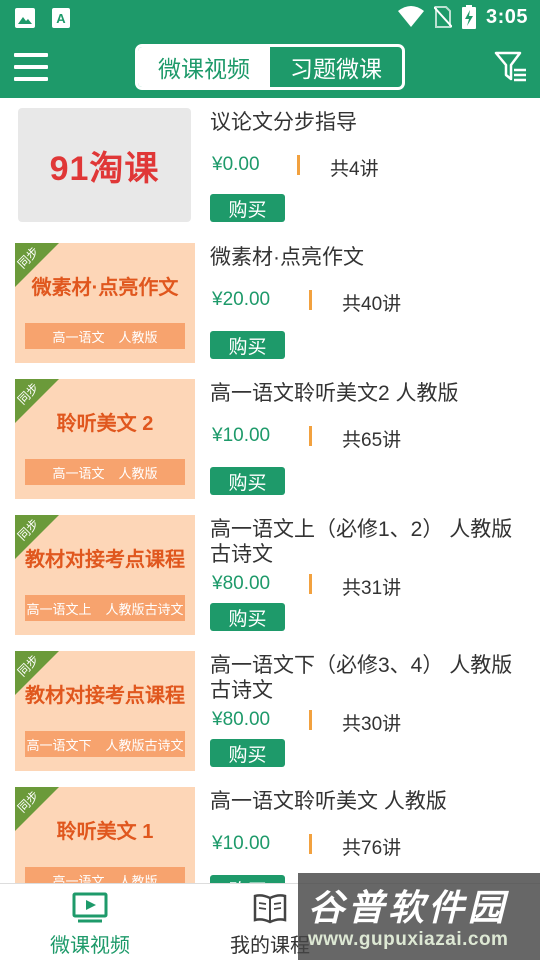  I want to click on tab-micro-video: 微课视频, so click(204, 67).